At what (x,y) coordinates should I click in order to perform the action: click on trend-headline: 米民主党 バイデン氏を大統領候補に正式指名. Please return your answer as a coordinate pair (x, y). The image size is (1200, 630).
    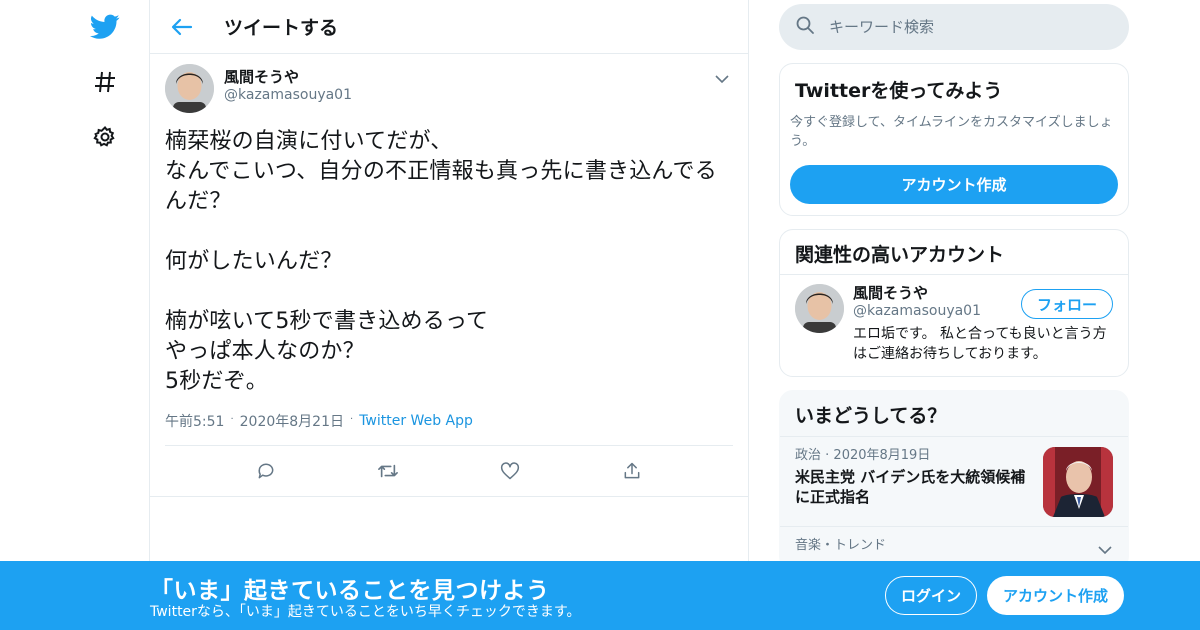
    Looking at the image, I should click on (910, 487).